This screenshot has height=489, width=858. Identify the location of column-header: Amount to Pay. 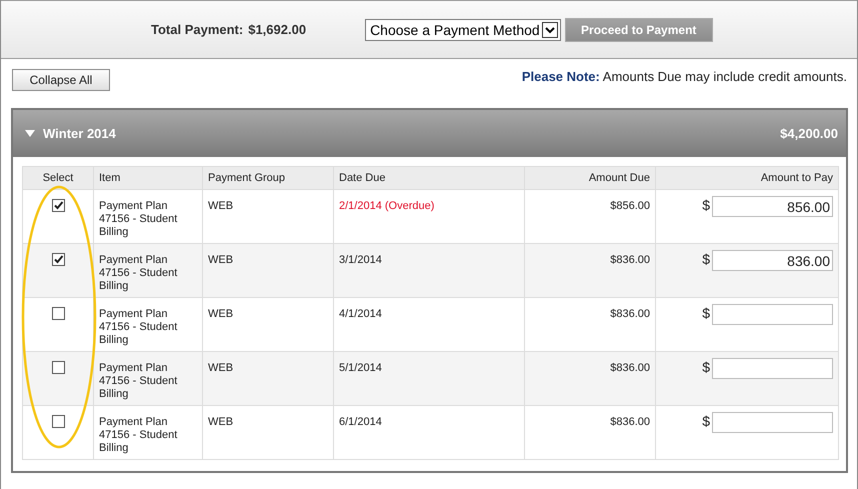
(747, 178).